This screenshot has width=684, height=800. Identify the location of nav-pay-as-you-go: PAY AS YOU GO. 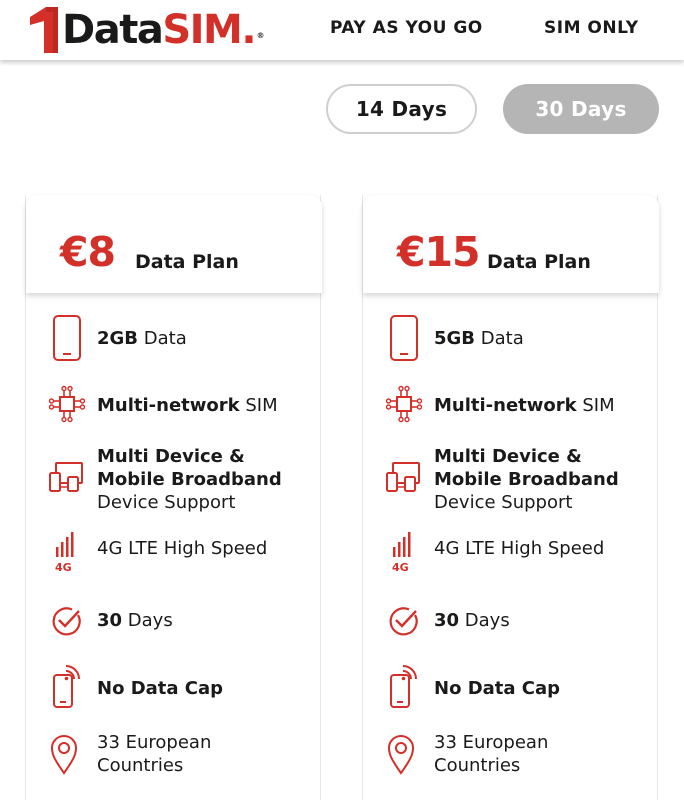
(406, 28).